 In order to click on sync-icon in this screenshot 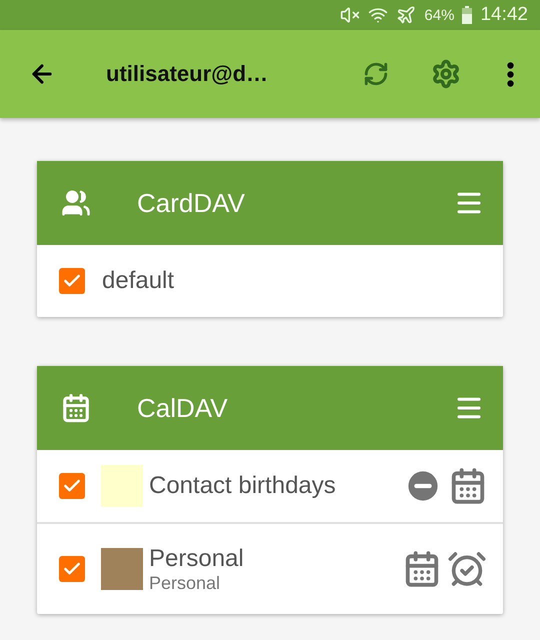, I will do `click(376, 74)`.